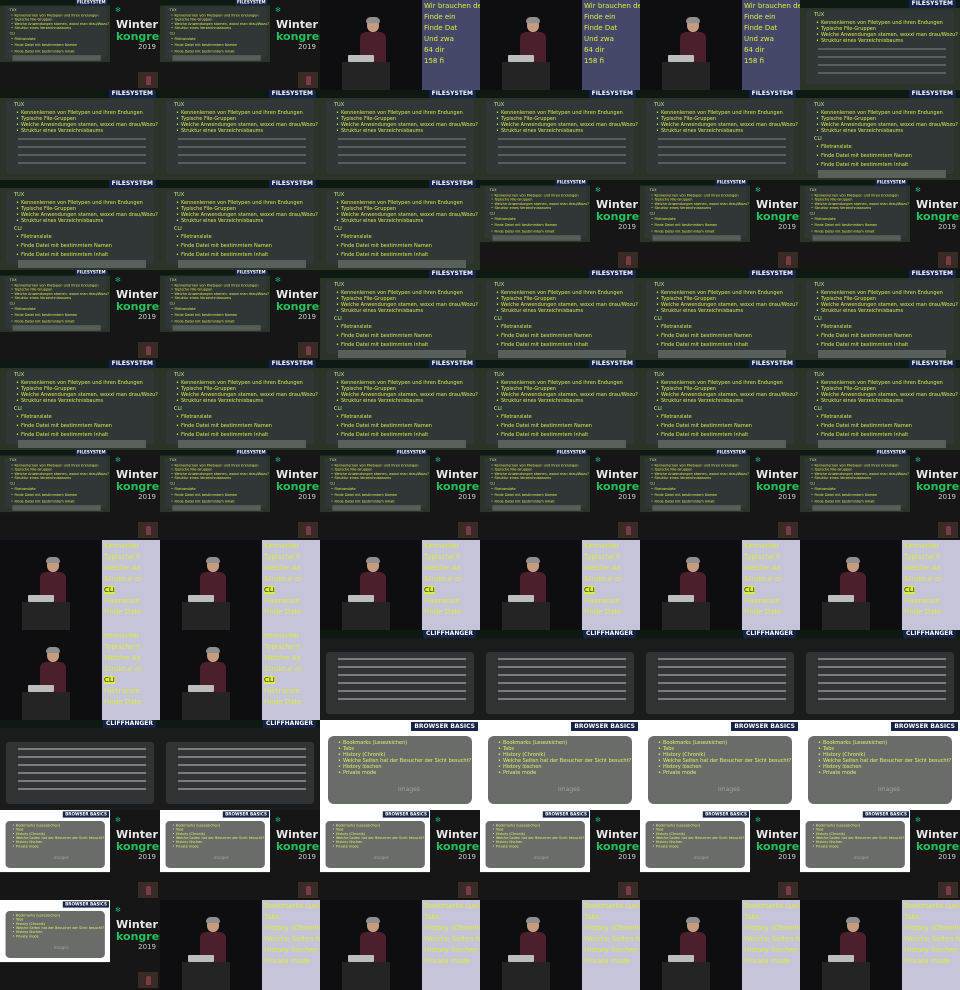 The image size is (960, 990). Describe the element at coordinates (612, 939) in the screenshot. I see `projected-text: Welche Seiten ha` at that location.